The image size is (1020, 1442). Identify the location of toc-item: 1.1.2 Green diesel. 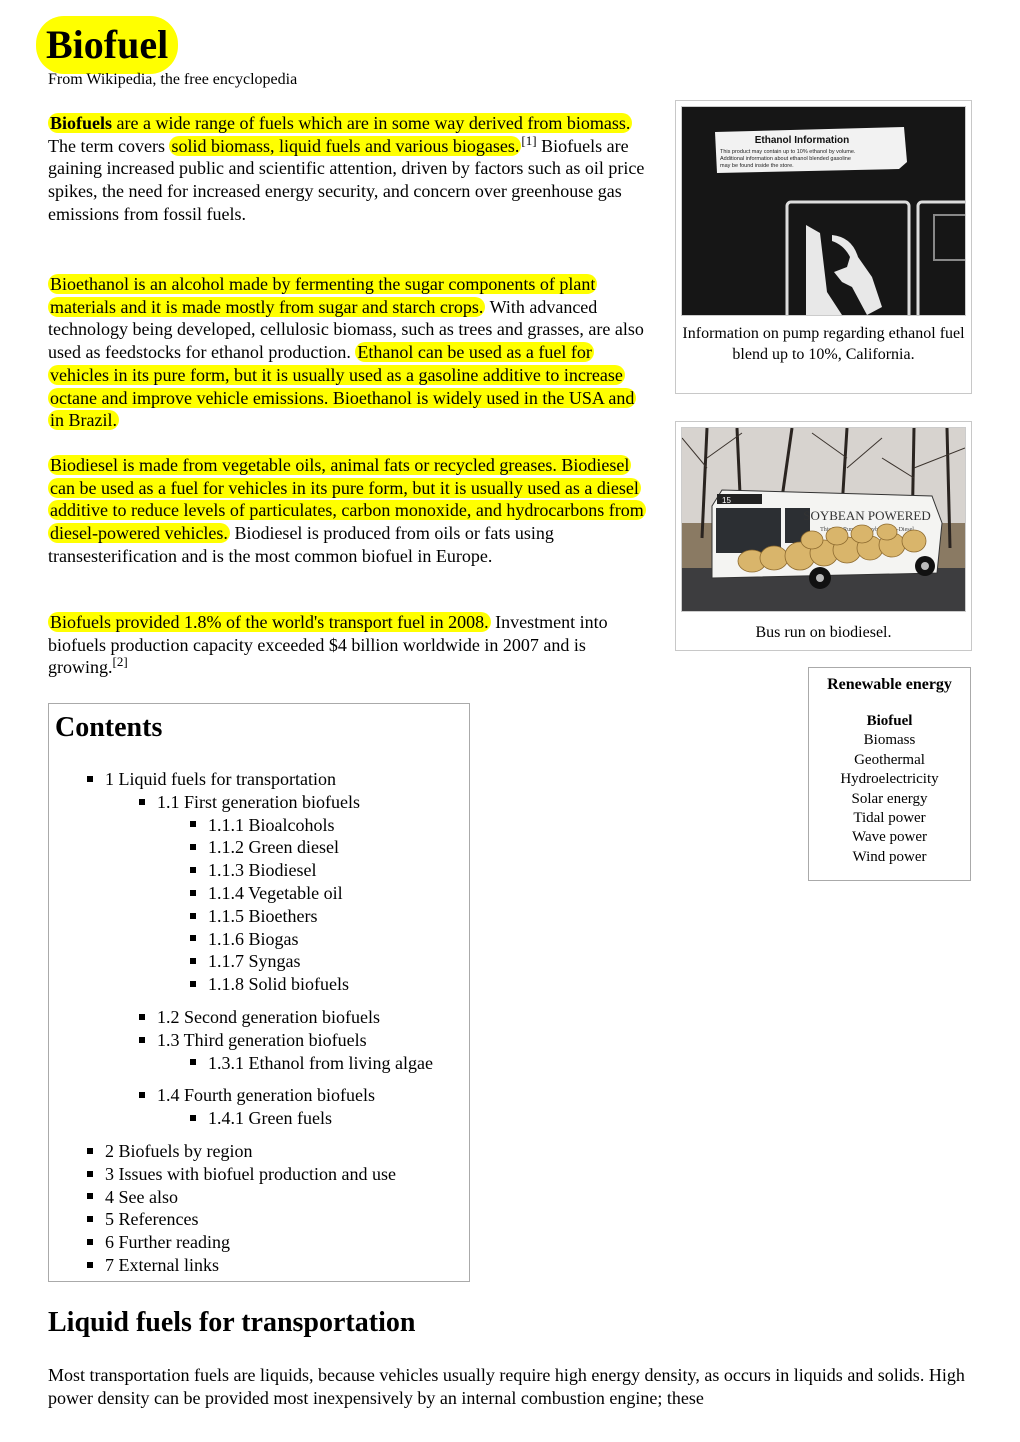
(264, 847).